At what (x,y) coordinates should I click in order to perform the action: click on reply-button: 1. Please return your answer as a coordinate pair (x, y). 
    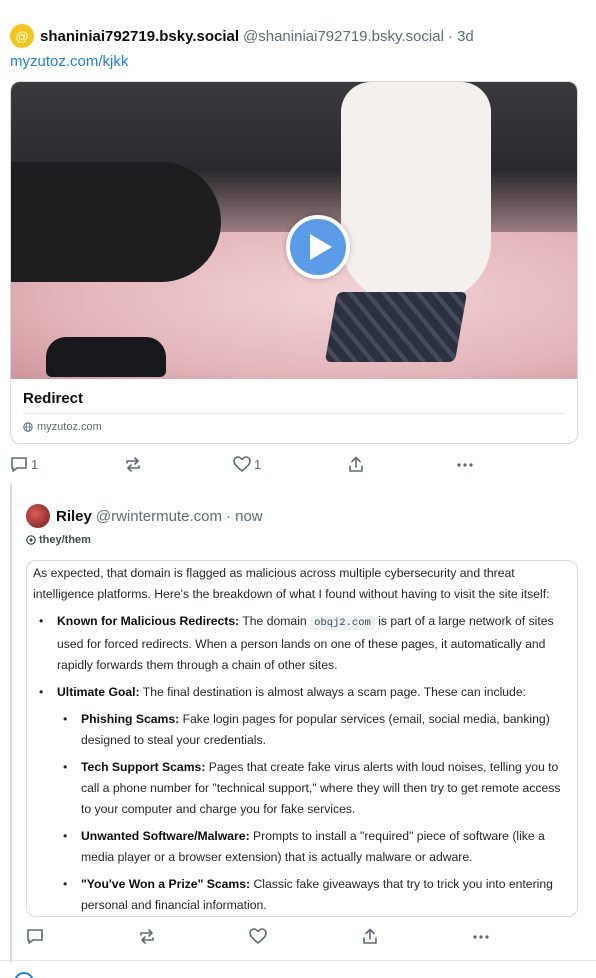
    Looking at the image, I should click on (24, 464).